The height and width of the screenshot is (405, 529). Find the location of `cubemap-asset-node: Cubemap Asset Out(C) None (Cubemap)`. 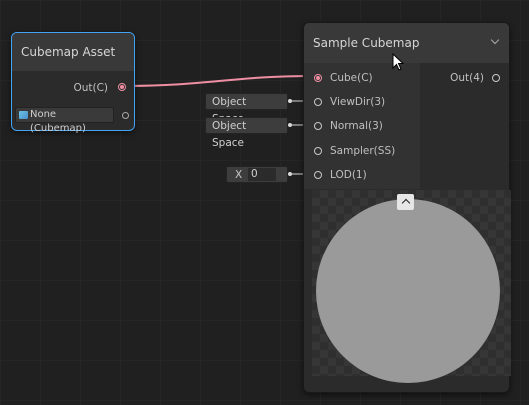

cubemap-asset-node: Cubemap Asset Out(C) None (Cubemap) is located at coordinates (73, 83).